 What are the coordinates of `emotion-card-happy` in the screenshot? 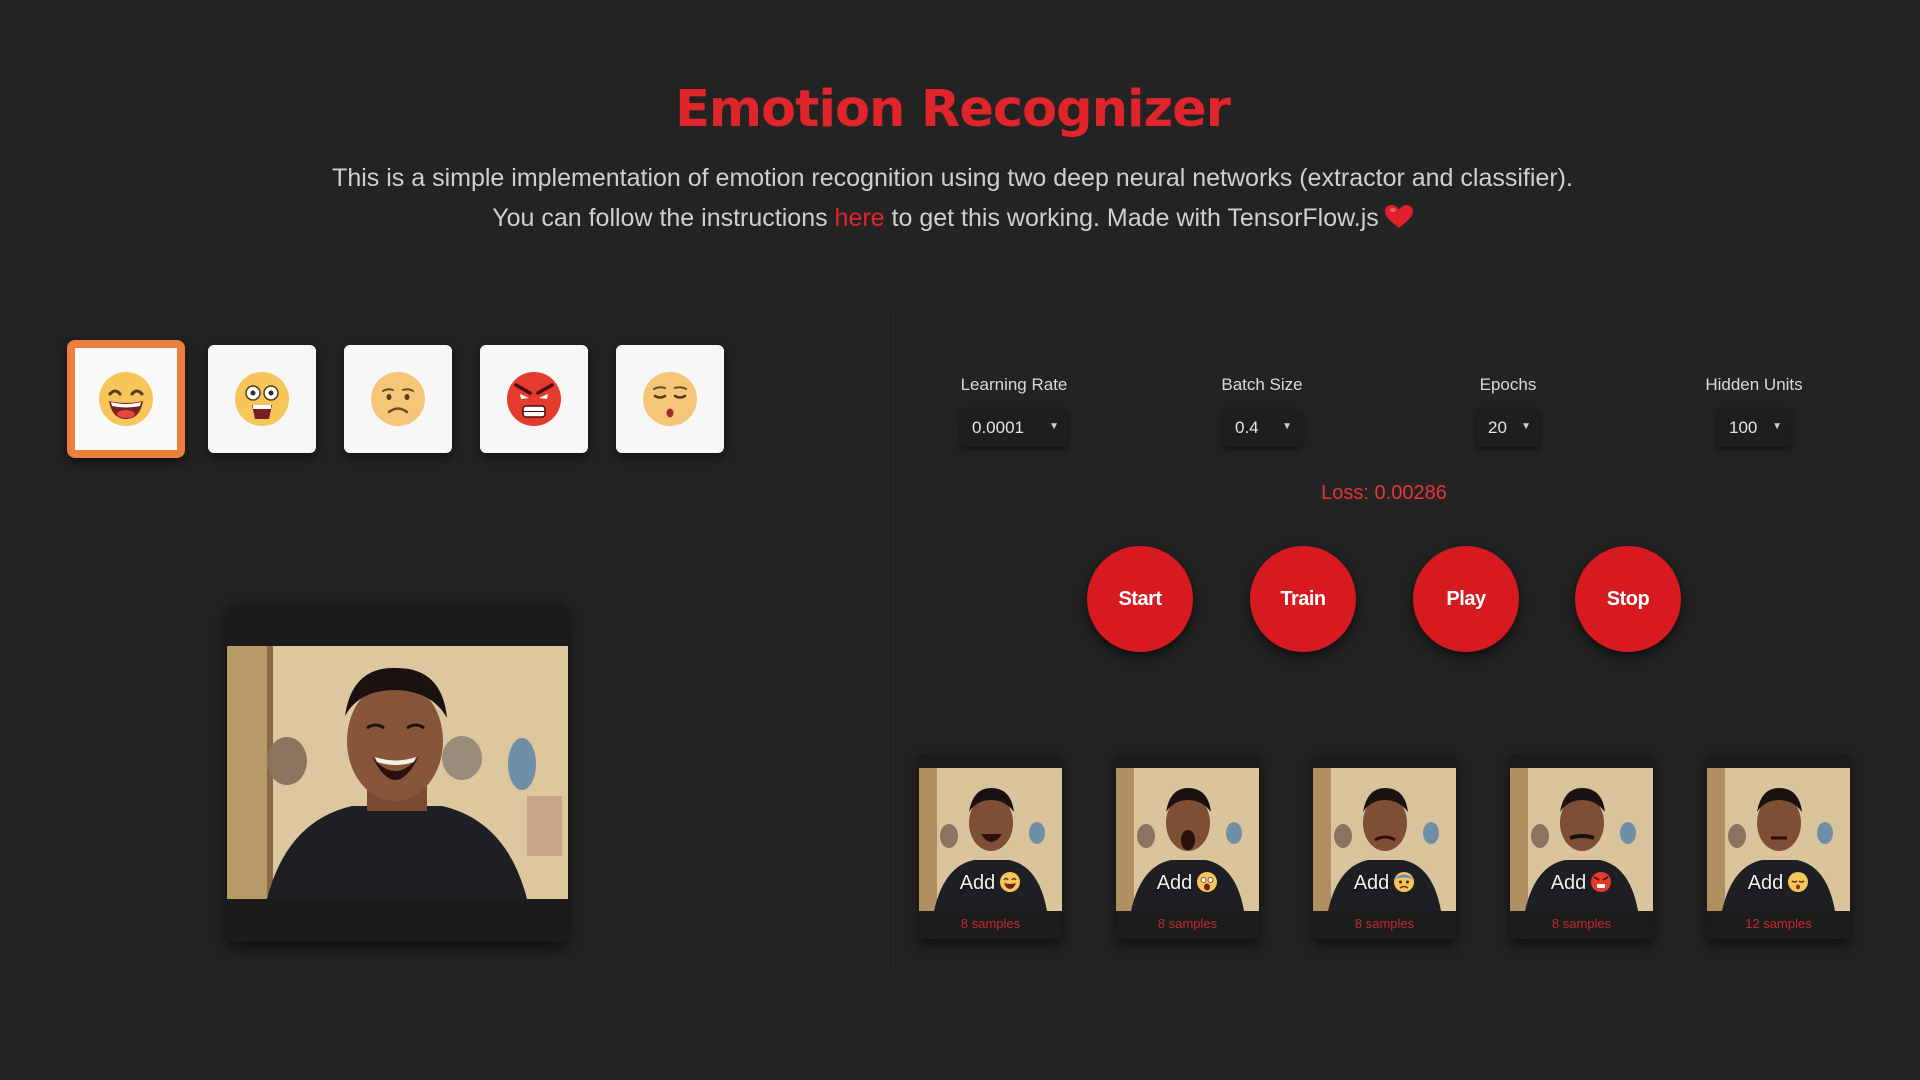 It's located at (126, 399).